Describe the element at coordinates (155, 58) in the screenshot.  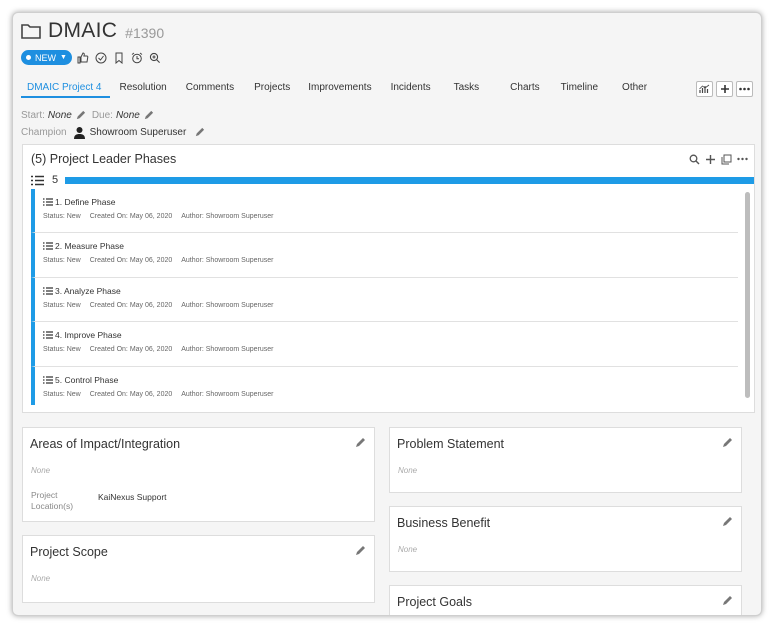
I see `zoom-in-icon` at that location.